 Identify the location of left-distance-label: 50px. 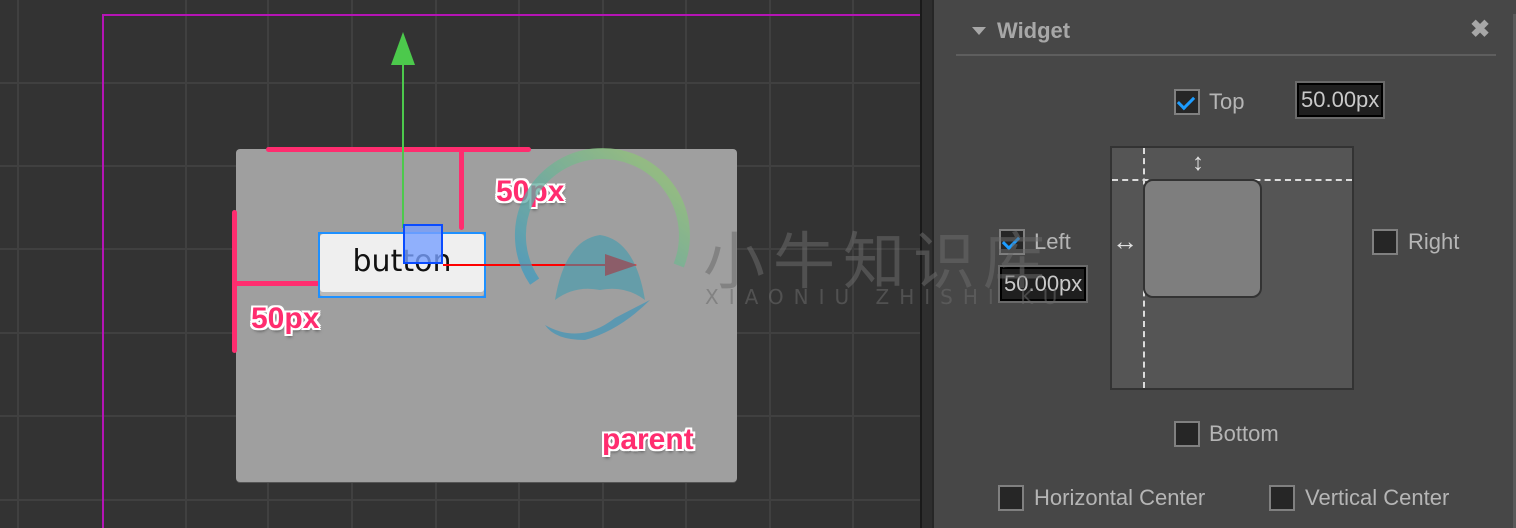
(285, 318).